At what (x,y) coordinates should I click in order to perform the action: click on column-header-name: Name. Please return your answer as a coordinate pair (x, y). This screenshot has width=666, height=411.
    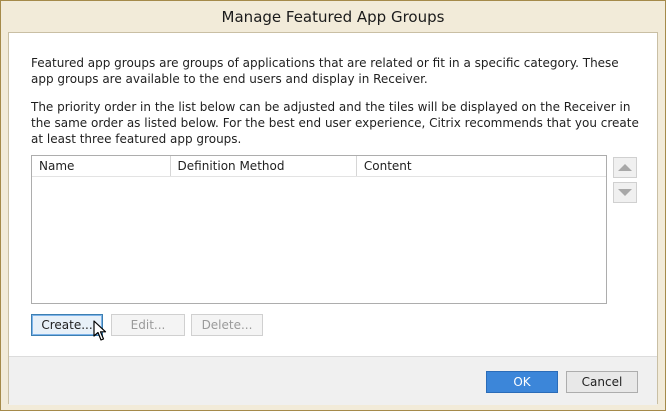
    Looking at the image, I should click on (101, 166).